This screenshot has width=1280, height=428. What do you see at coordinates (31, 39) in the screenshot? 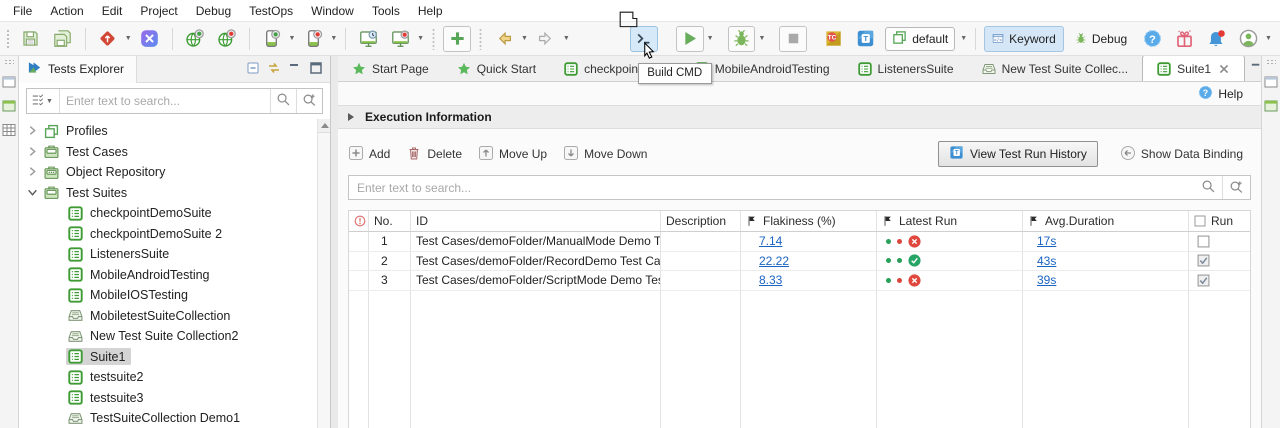
I see `save-icon` at bounding box center [31, 39].